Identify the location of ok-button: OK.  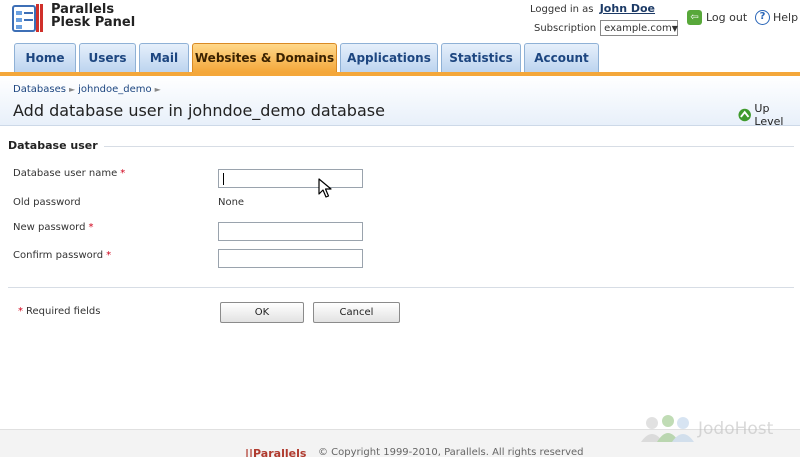
(262, 312).